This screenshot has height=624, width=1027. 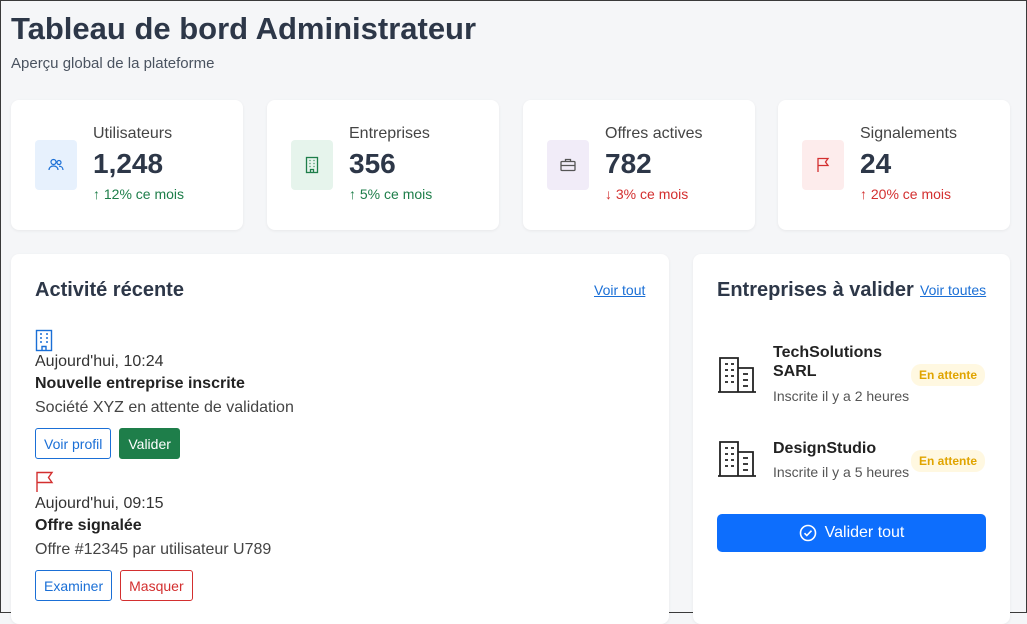 I want to click on stat-value: 24, so click(x=876, y=163).